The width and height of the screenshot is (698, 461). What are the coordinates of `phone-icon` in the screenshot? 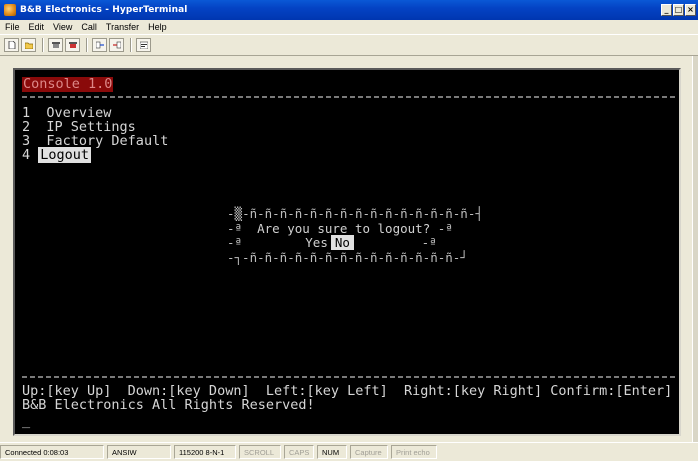 It's located at (55, 45).